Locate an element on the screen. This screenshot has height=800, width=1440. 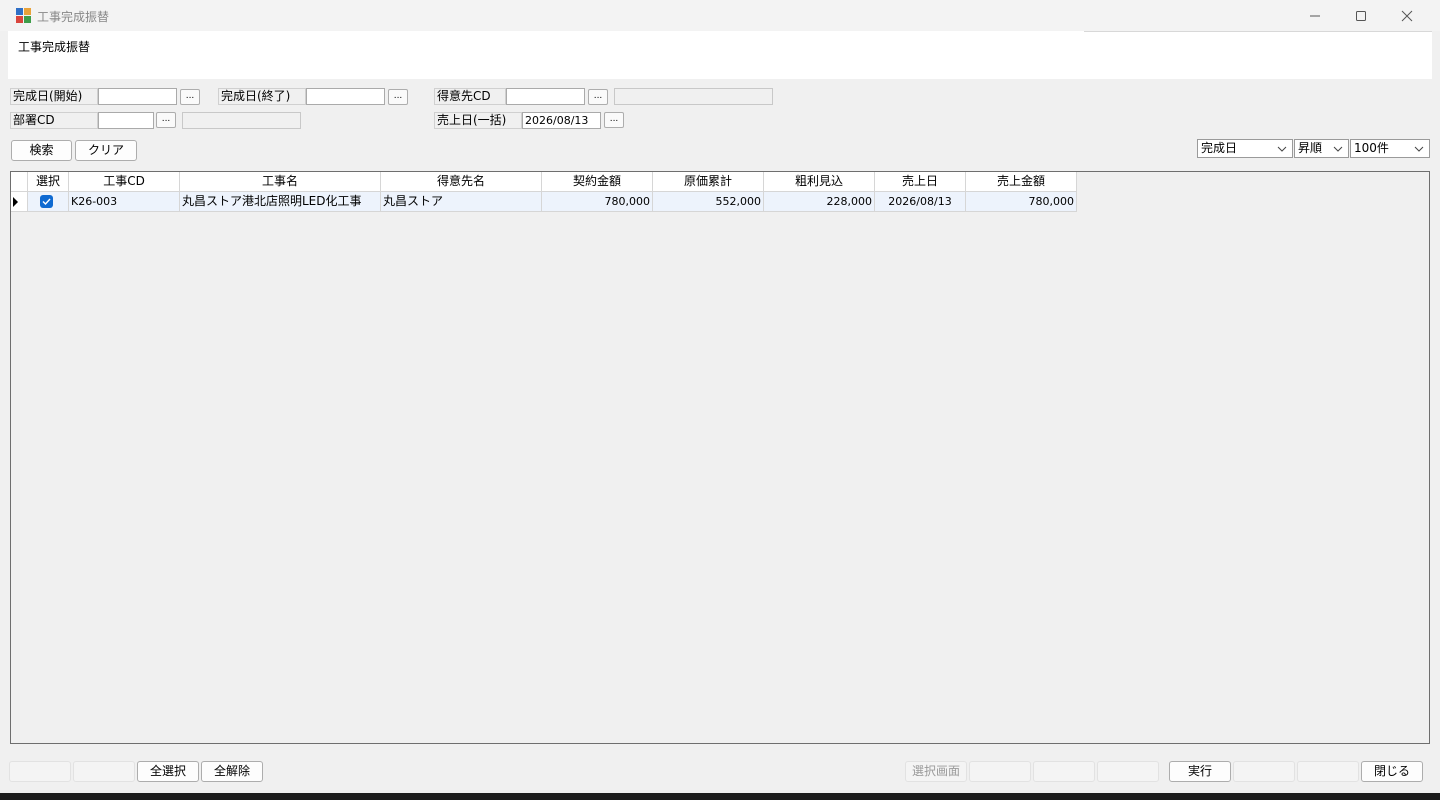
cell-select is located at coordinates (48, 202).